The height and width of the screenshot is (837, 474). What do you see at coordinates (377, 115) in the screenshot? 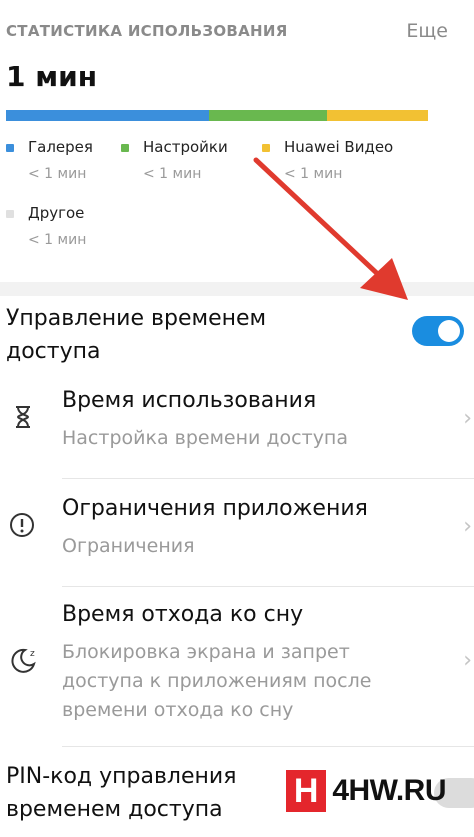
I see `usage-bar-segment-video` at bounding box center [377, 115].